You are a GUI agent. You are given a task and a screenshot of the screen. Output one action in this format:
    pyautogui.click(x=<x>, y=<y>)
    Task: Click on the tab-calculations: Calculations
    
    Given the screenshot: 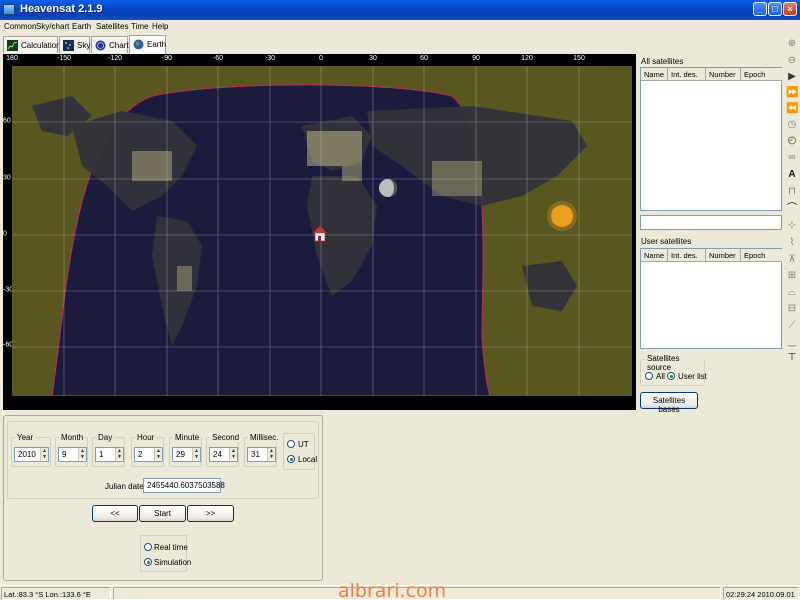 What is the action you would take?
    pyautogui.click(x=34, y=44)
    